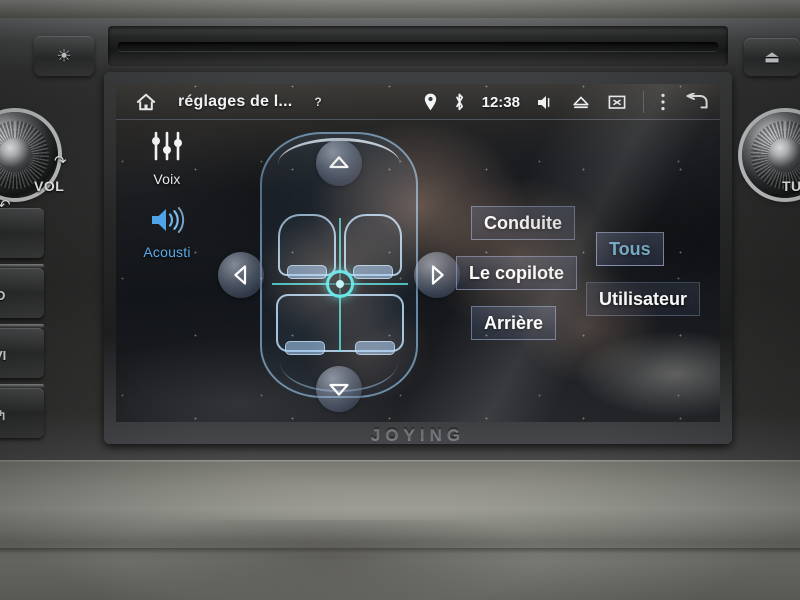 This screenshot has height=600, width=800. I want to click on knob-cap, so click(784, 155).